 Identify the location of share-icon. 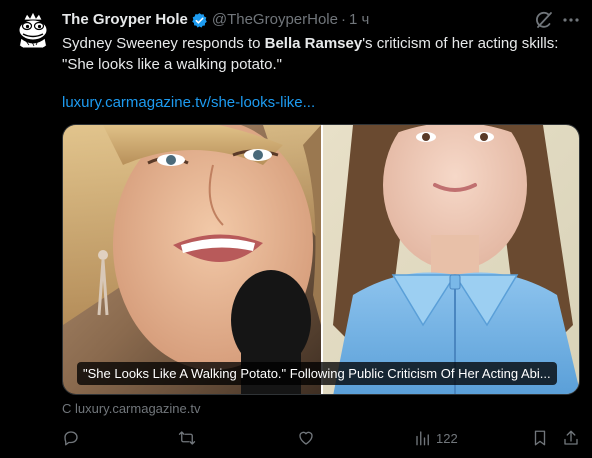
(571, 437).